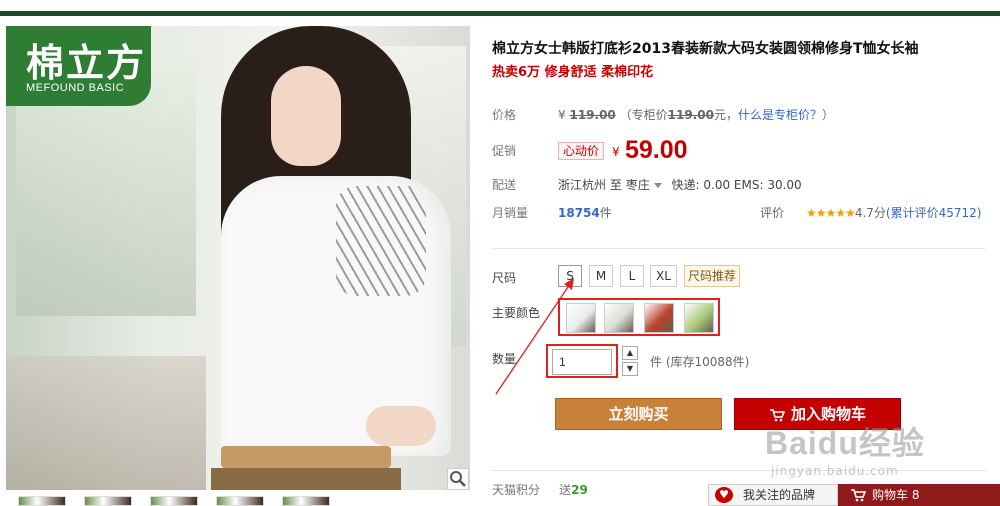  Describe the element at coordinates (381, 241) in the screenshot. I see `shirt-print` at that location.